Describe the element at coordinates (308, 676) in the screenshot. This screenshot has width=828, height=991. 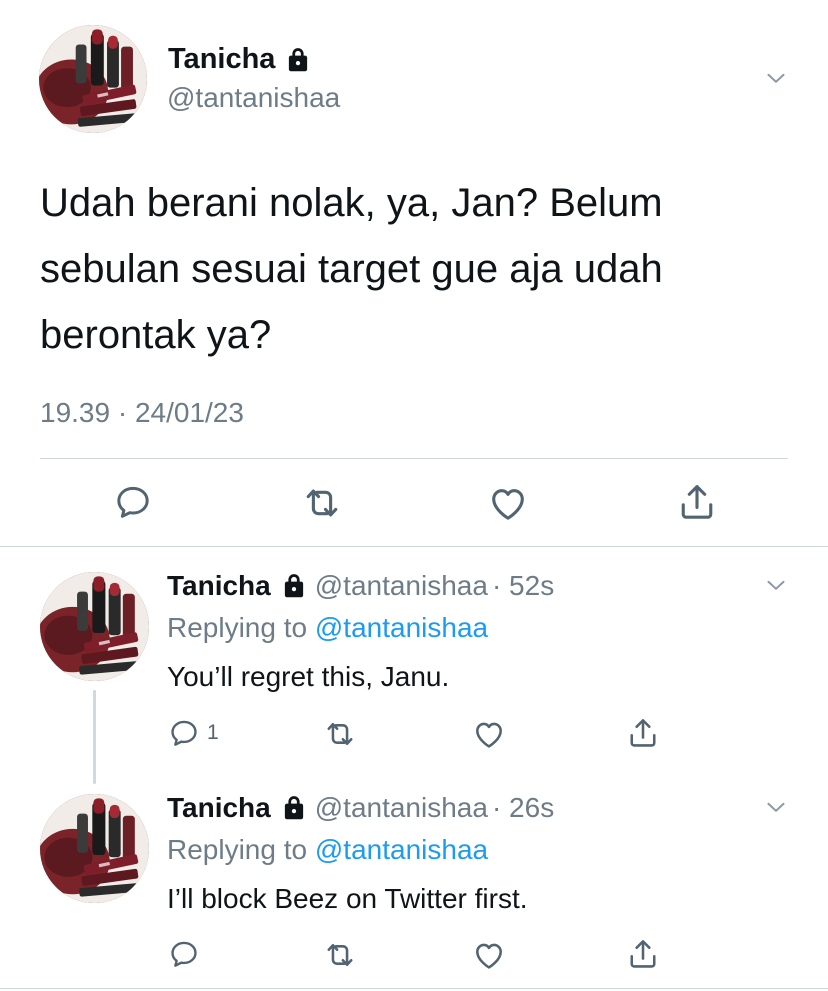
I see `reply-text: You’ll regret this, Janu.` at that location.